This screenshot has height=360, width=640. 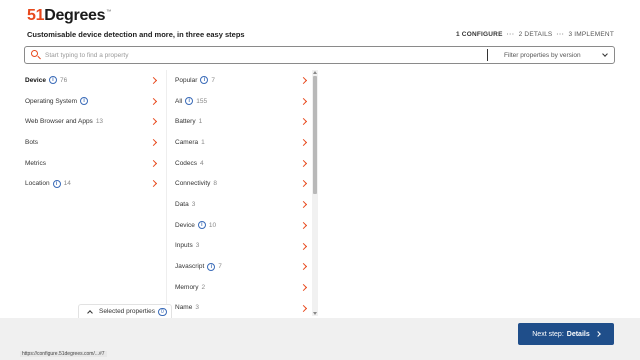 What do you see at coordinates (605, 54) in the screenshot?
I see `chevron-down-icon` at bounding box center [605, 54].